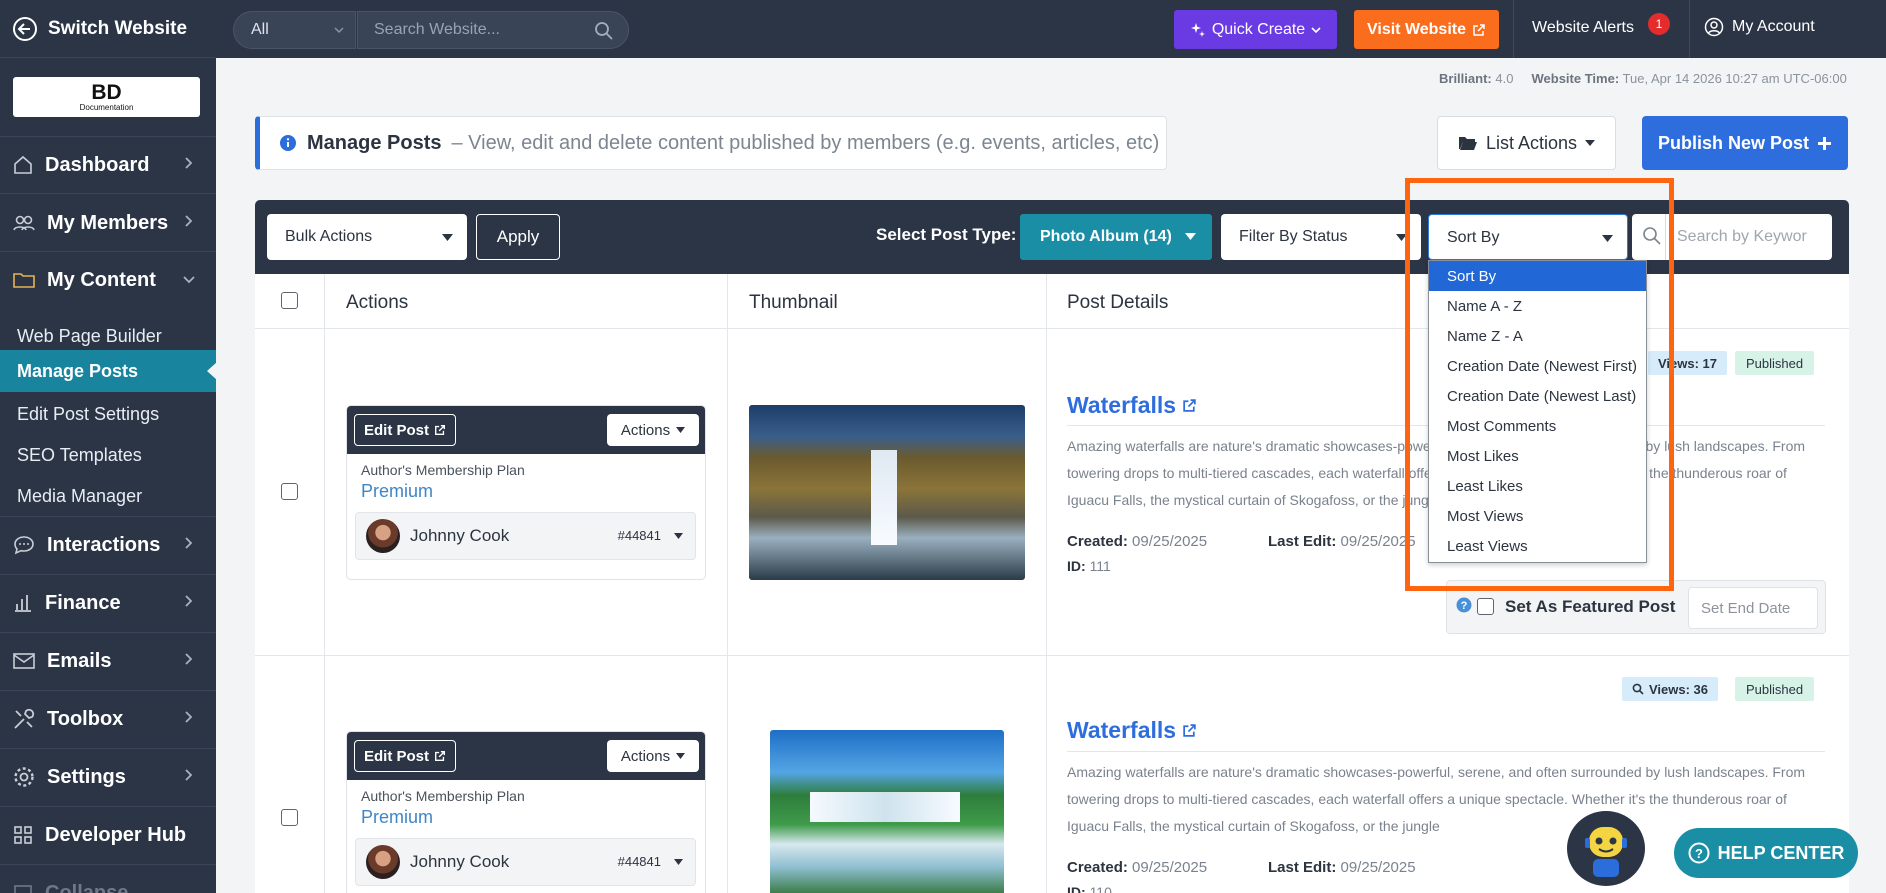  Describe the element at coordinates (24, 545) in the screenshot. I see `chat-icon` at that location.